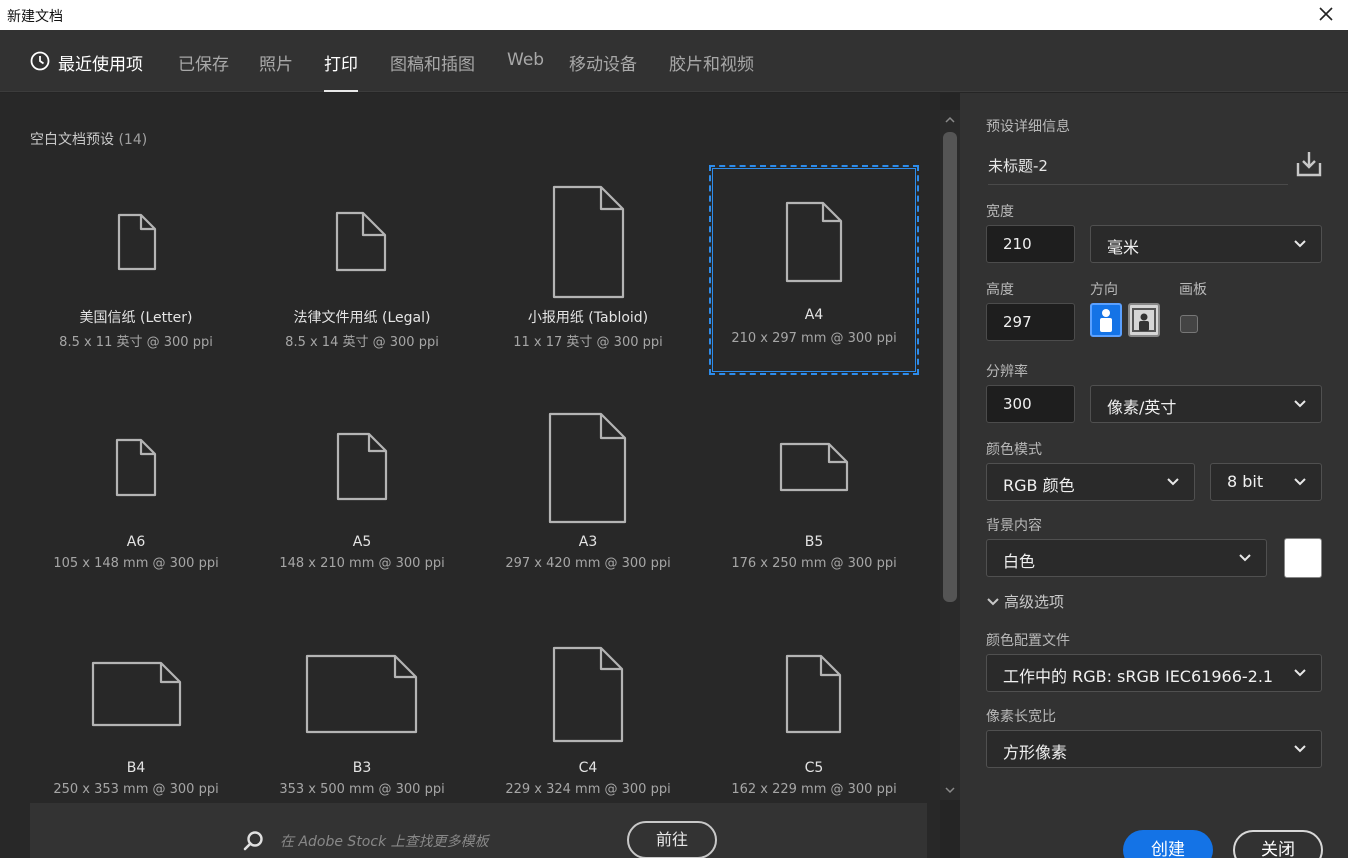 The height and width of the screenshot is (858, 1348). What do you see at coordinates (100, 65) in the screenshot?
I see `tab-recent-label: 最近使用项` at bounding box center [100, 65].